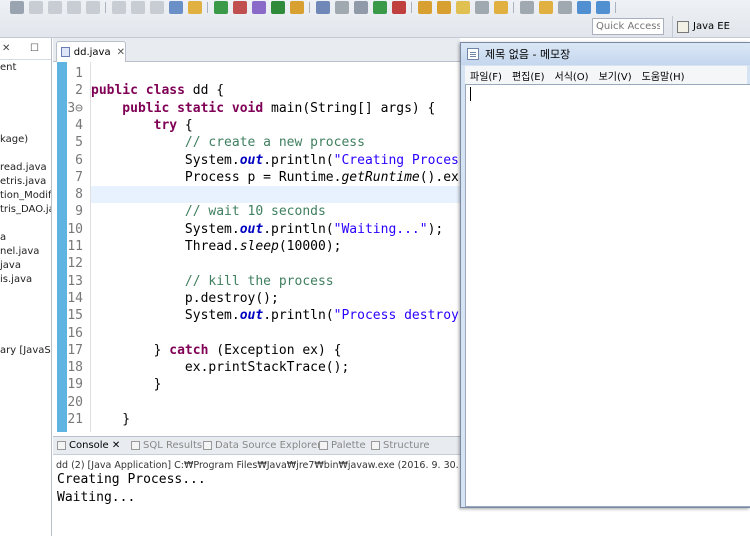  Describe the element at coordinates (399, 7) in the screenshot. I see `stop-icon` at that location.